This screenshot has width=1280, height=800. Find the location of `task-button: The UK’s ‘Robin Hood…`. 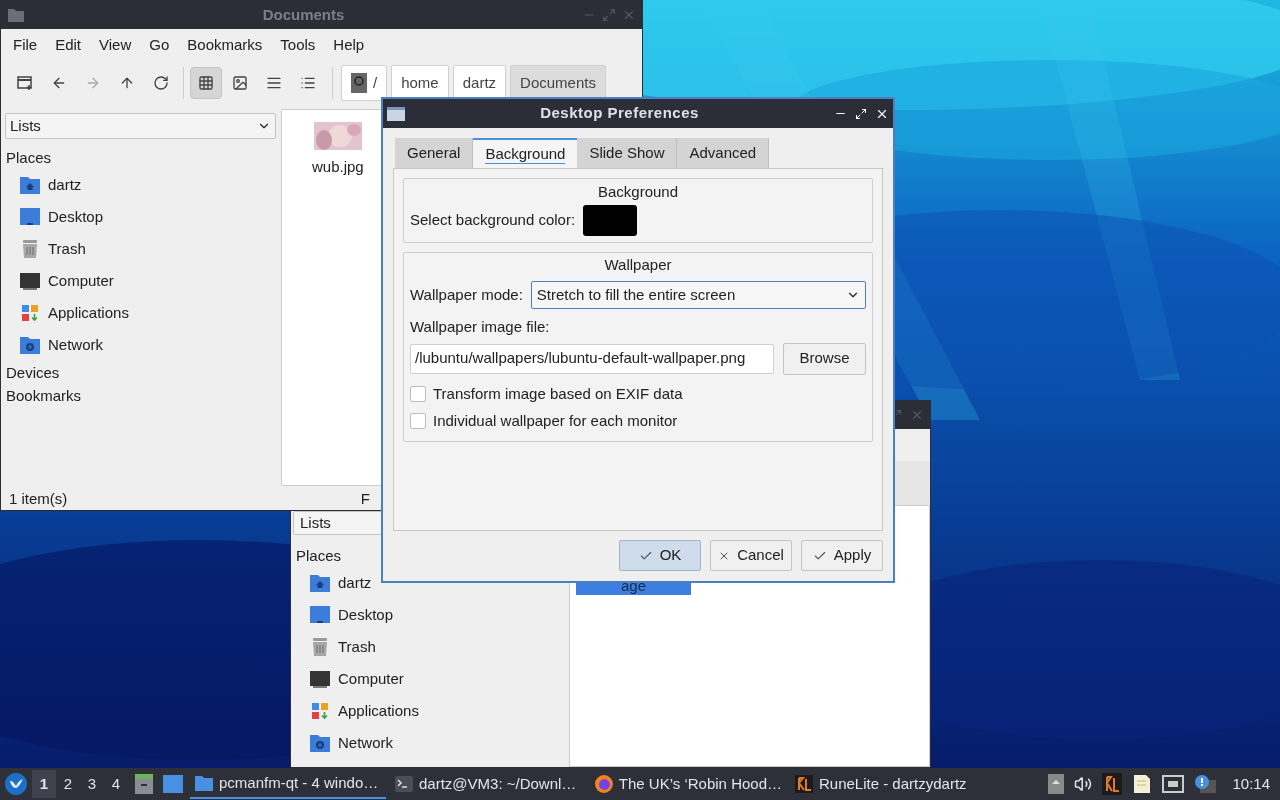

task-button: The UK’s ‘Robin Hood… is located at coordinates (688, 784).